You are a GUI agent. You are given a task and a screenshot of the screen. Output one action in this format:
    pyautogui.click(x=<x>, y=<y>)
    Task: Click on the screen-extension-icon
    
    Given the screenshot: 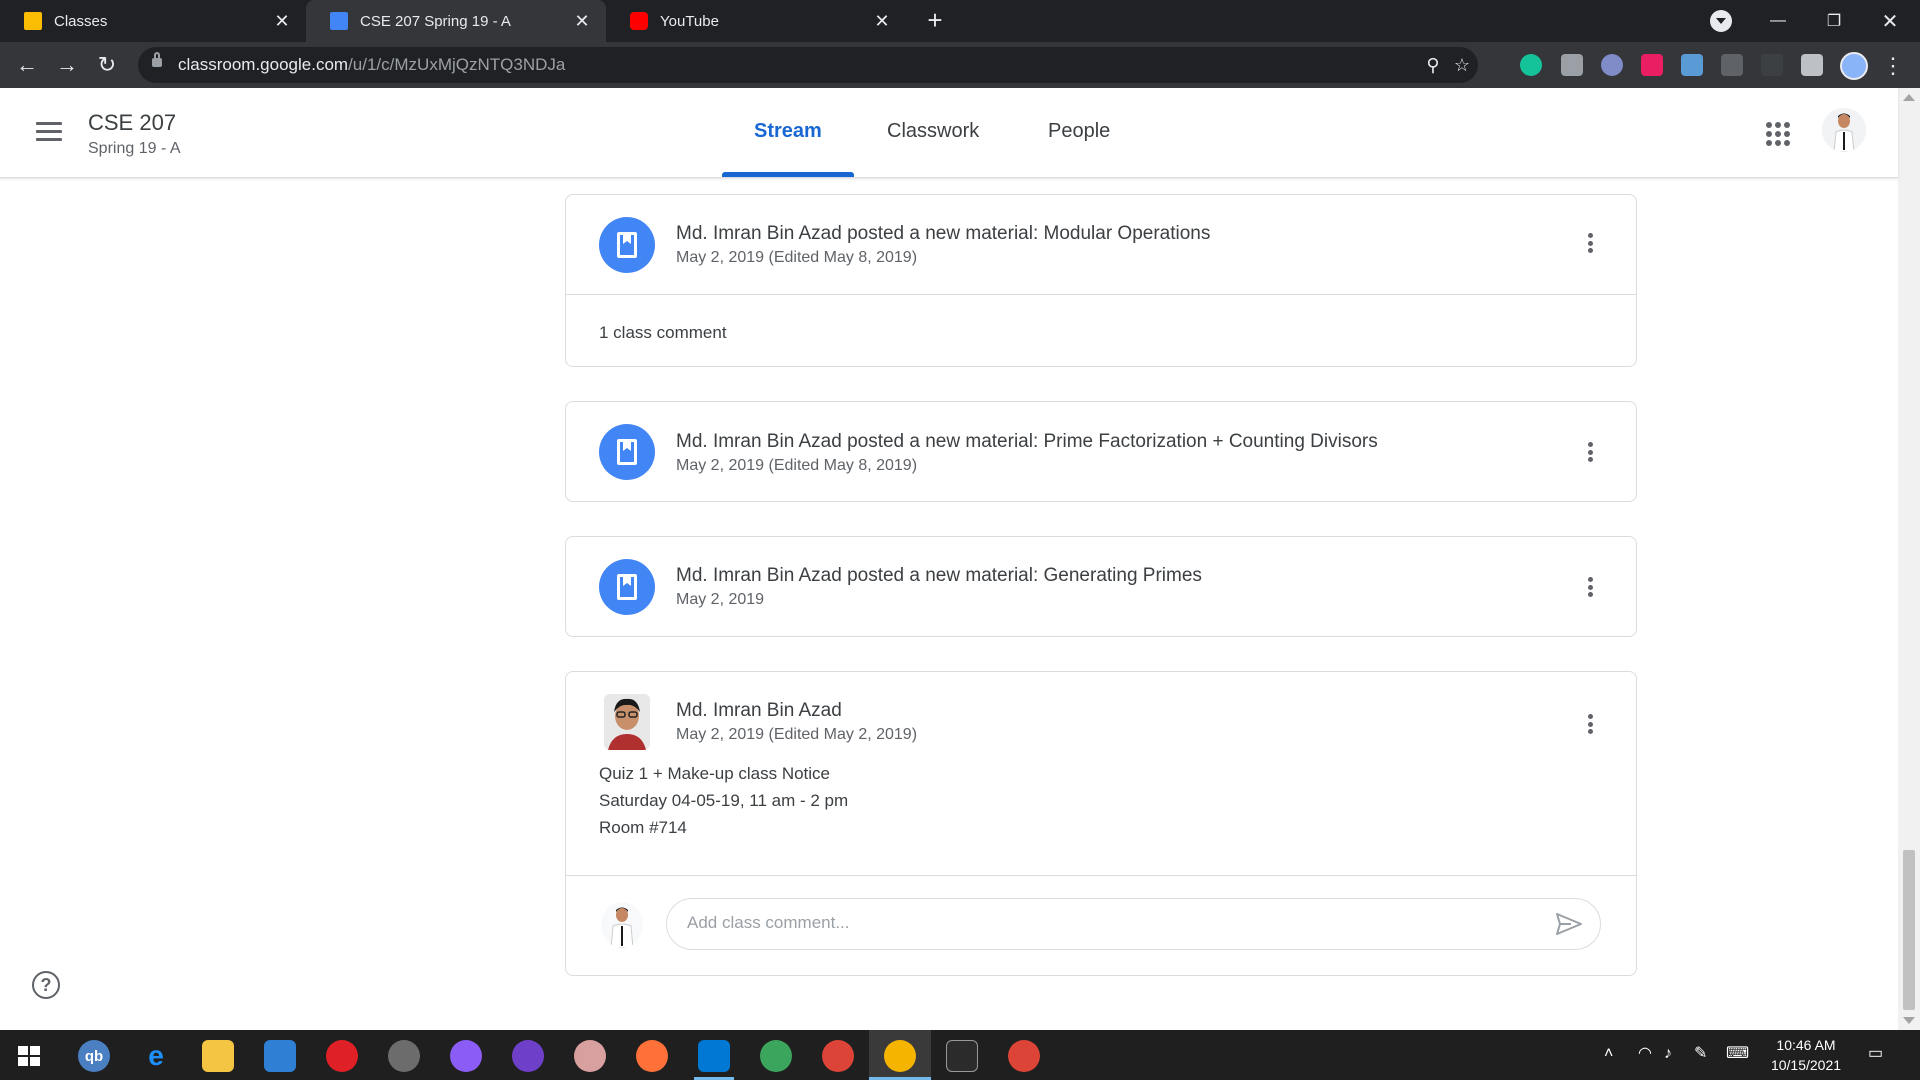 What is the action you would take?
    pyautogui.click(x=1732, y=65)
    